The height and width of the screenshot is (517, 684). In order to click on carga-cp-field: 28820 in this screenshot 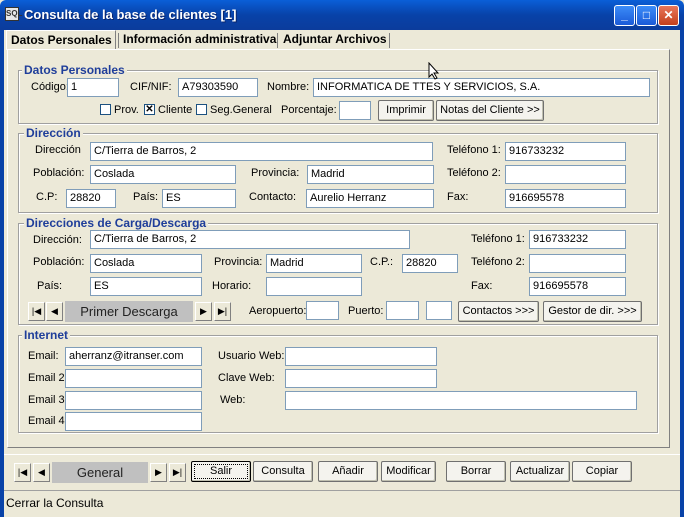, I will do `click(430, 263)`.